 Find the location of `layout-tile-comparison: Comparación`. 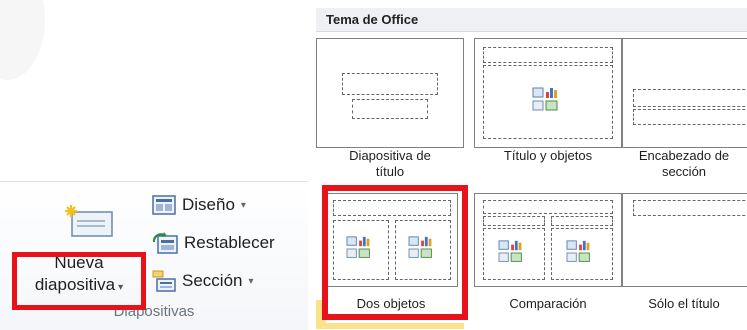

layout-tile-comparison: Comparación is located at coordinates (548, 258).